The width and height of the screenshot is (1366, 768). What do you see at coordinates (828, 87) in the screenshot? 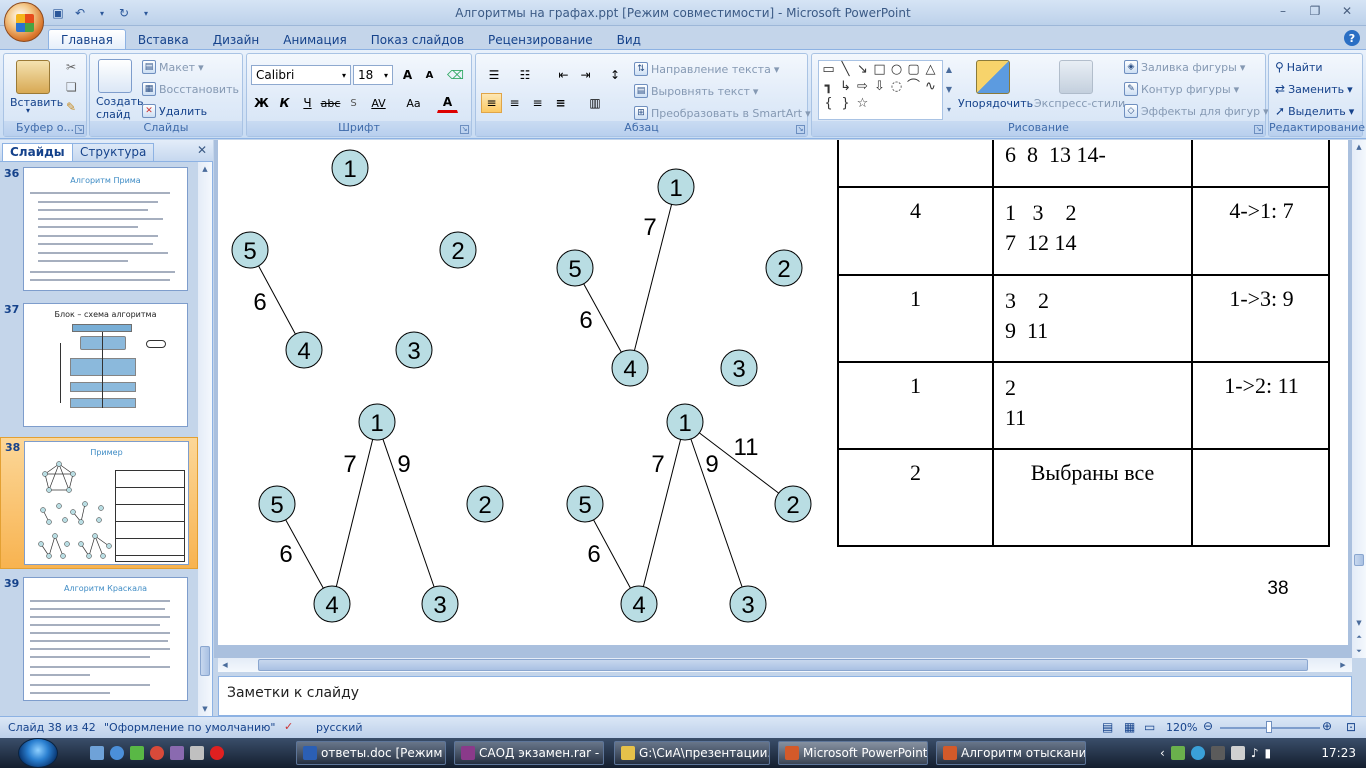
I see `connector-shape-icon: ┓` at bounding box center [828, 87].